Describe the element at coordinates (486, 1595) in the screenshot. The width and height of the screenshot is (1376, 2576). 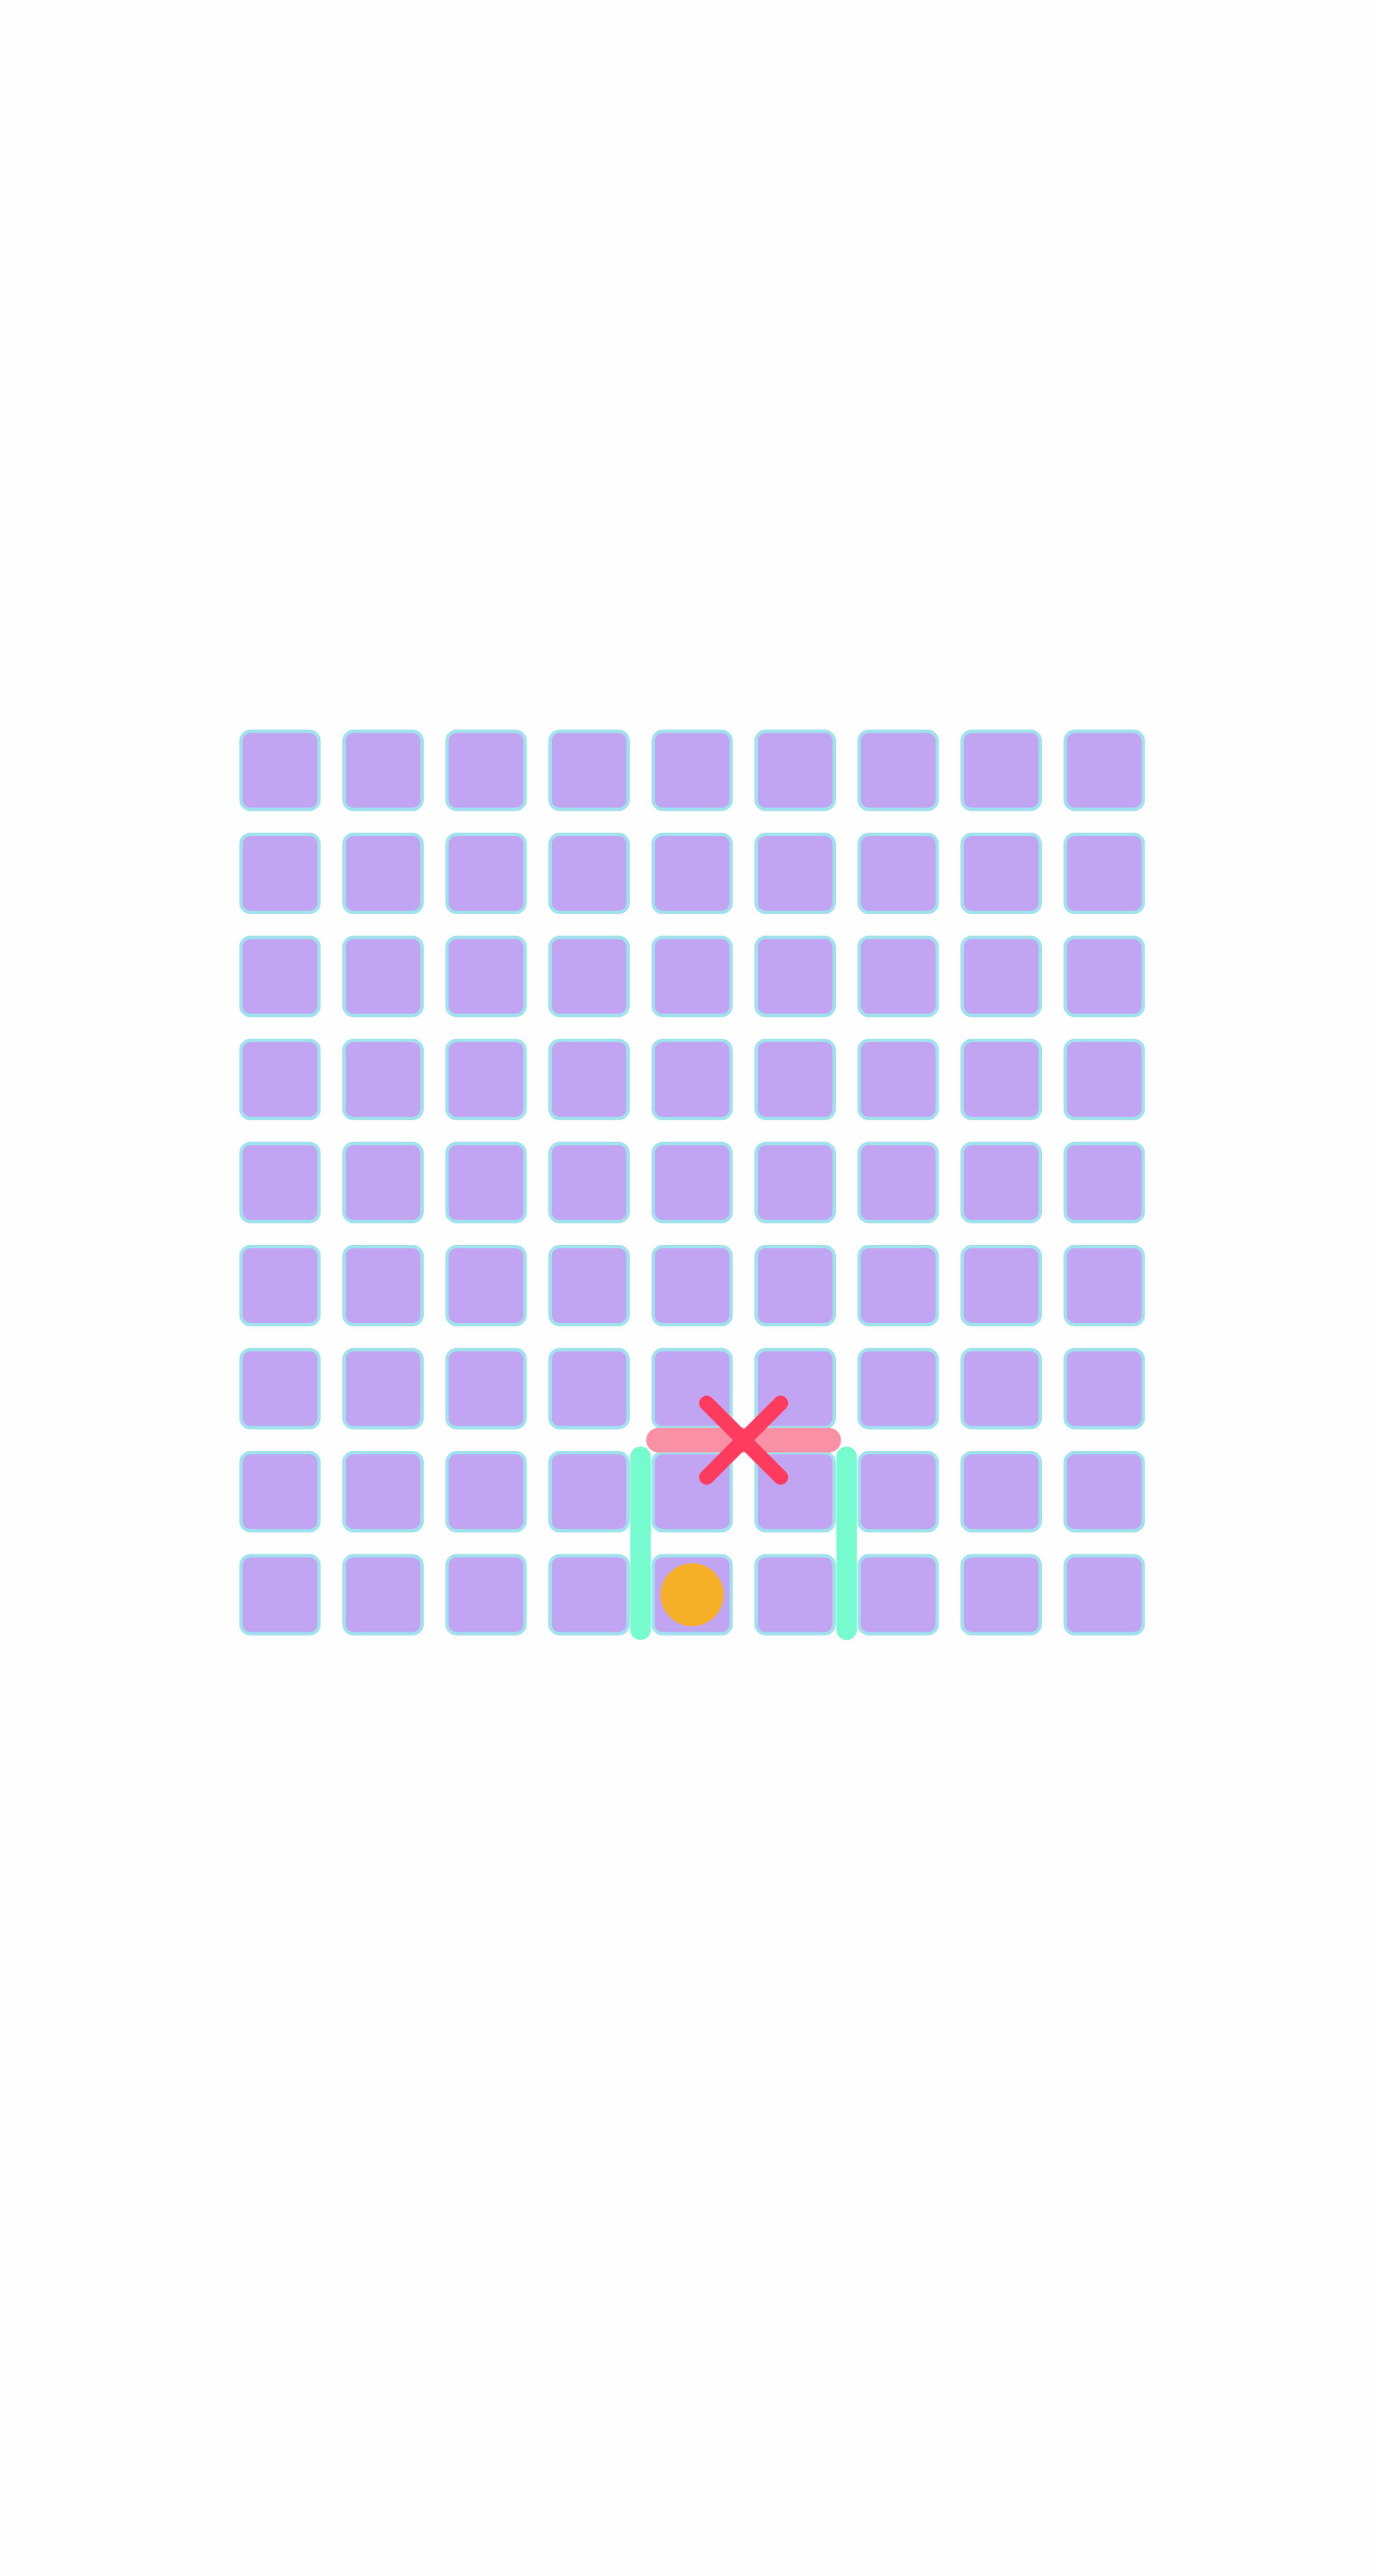
I see `grid-cell-r8-c2` at that location.